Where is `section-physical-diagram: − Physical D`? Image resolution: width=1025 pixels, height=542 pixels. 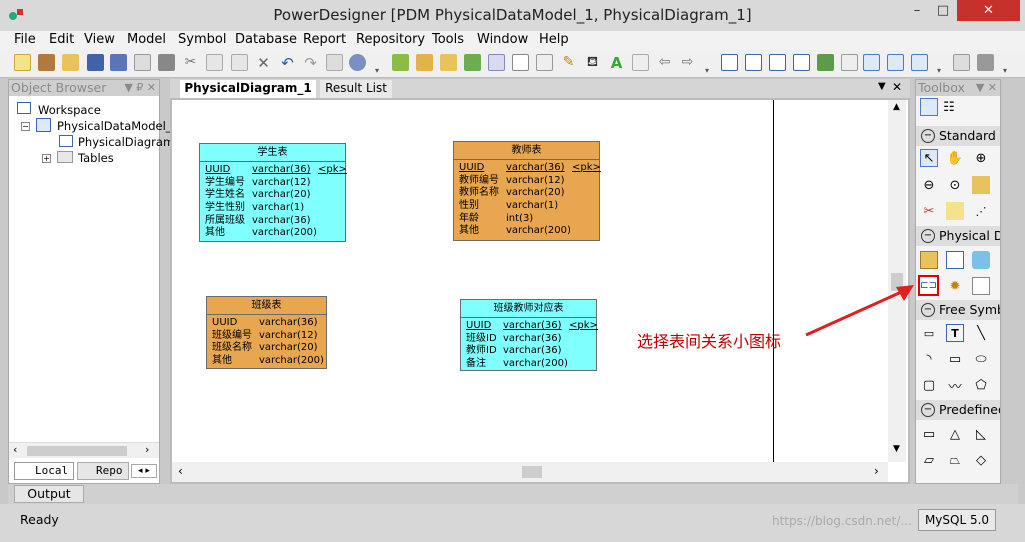 section-physical-diagram: − Physical D is located at coordinates (958, 236).